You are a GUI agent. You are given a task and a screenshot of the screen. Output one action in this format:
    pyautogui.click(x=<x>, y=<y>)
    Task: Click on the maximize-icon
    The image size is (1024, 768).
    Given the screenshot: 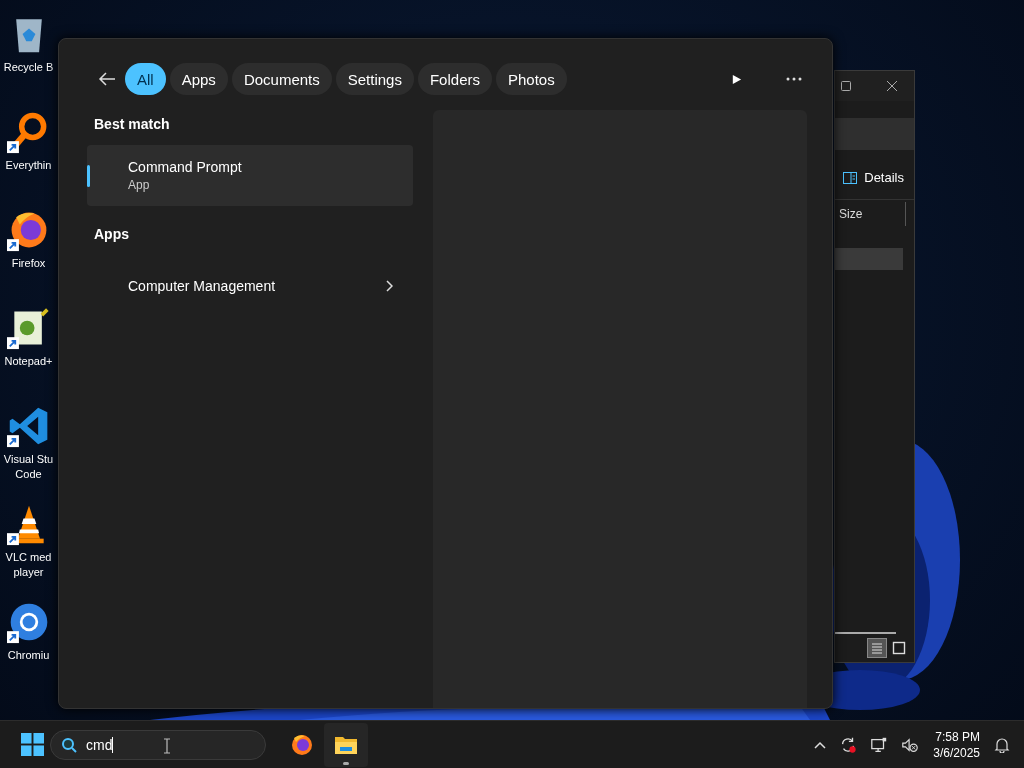 What is the action you would take?
    pyautogui.click(x=846, y=86)
    